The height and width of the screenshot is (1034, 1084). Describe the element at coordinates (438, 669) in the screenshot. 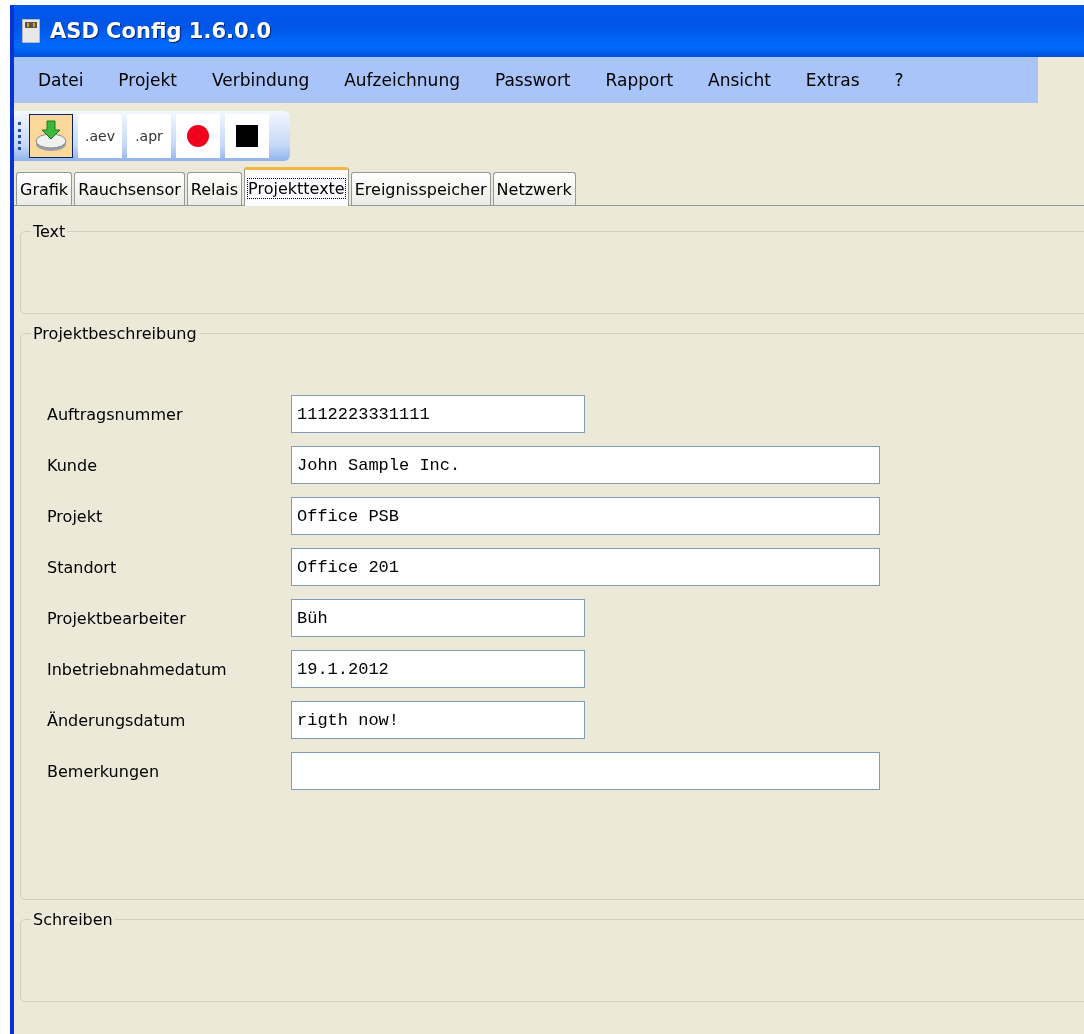

I see `text-field: 19.1.2012` at that location.